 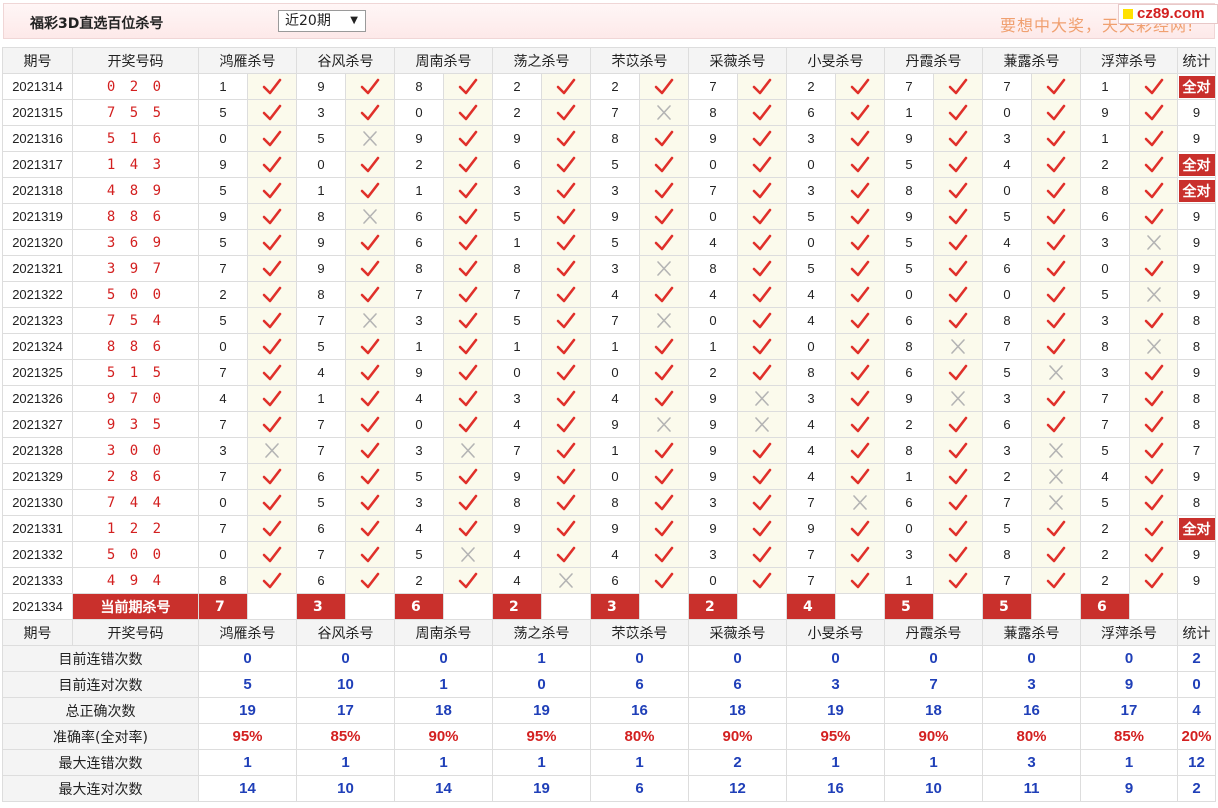 I want to click on site-logo: cz89.com, so click(x=1168, y=14).